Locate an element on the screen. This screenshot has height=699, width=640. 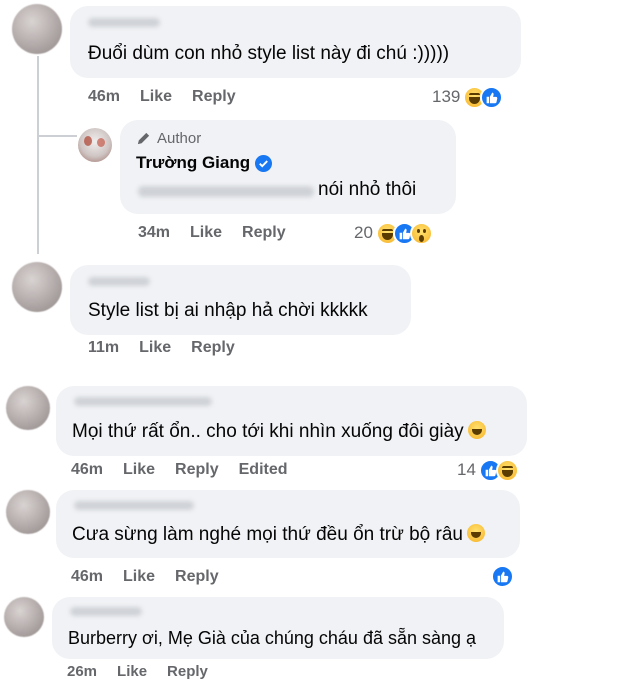
verified-badge-icon is located at coordinates (264, 163).